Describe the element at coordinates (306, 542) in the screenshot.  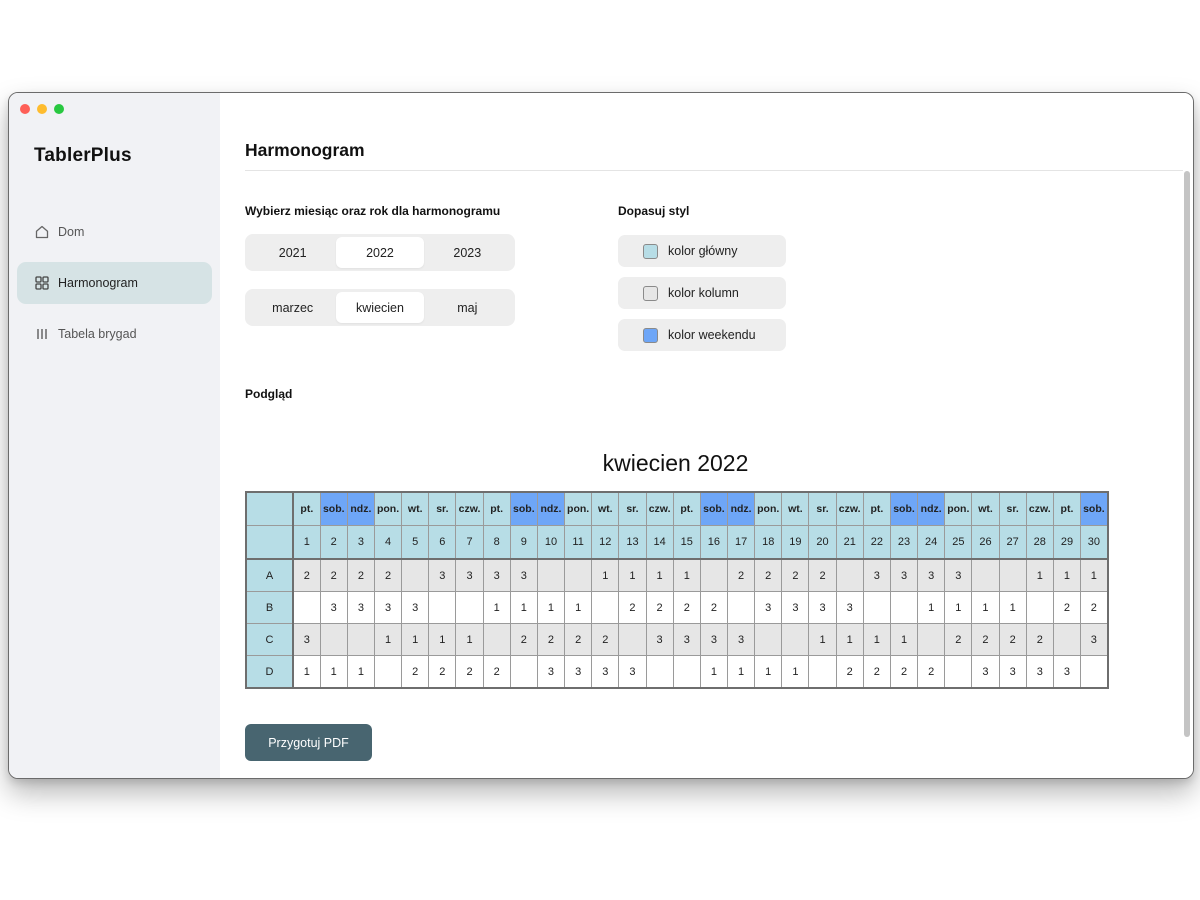
I see `date-header-cell: 1` at that location.